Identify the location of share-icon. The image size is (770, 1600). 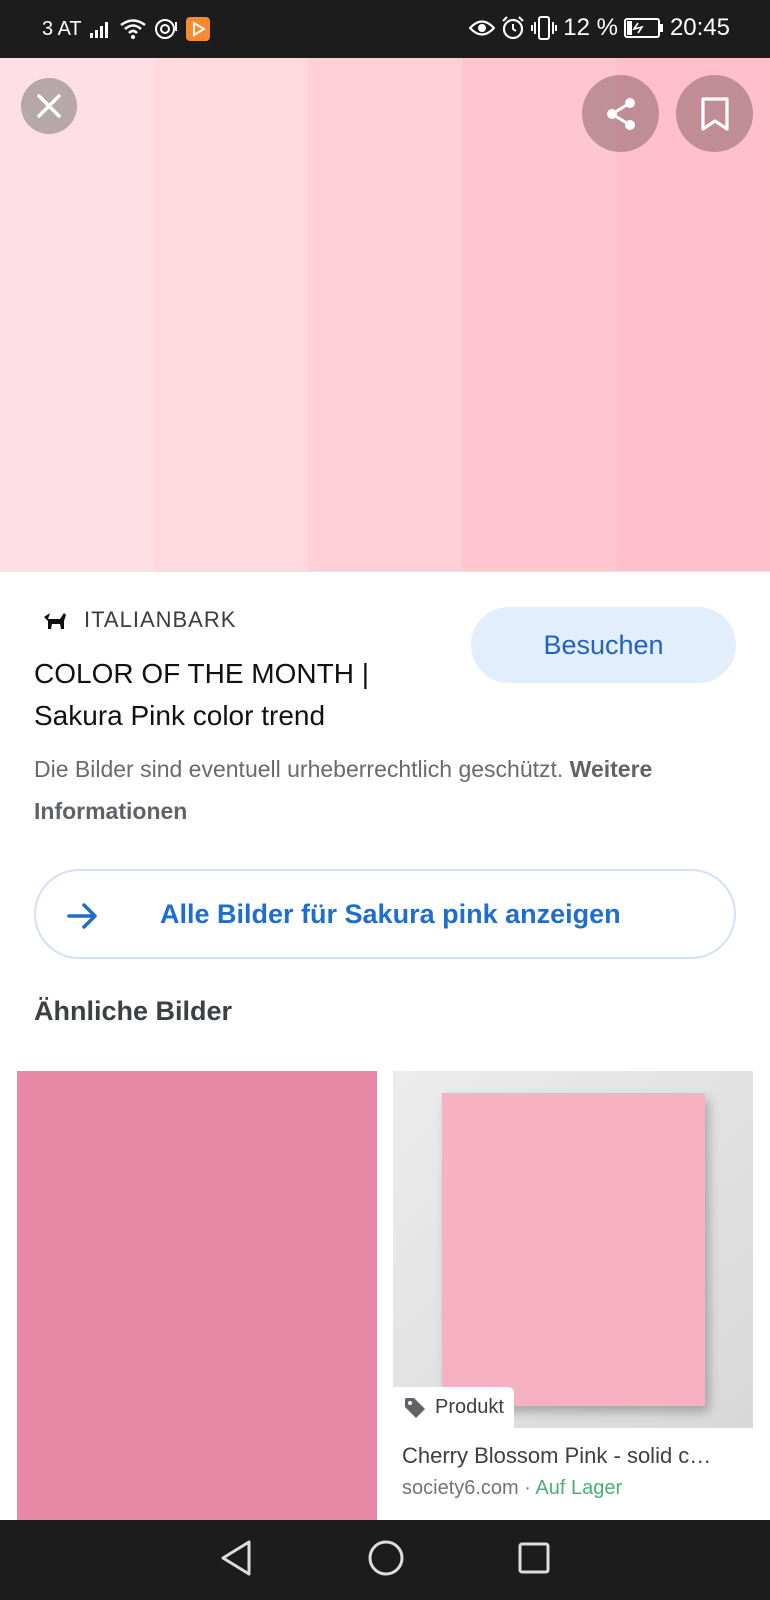
(620, 113).